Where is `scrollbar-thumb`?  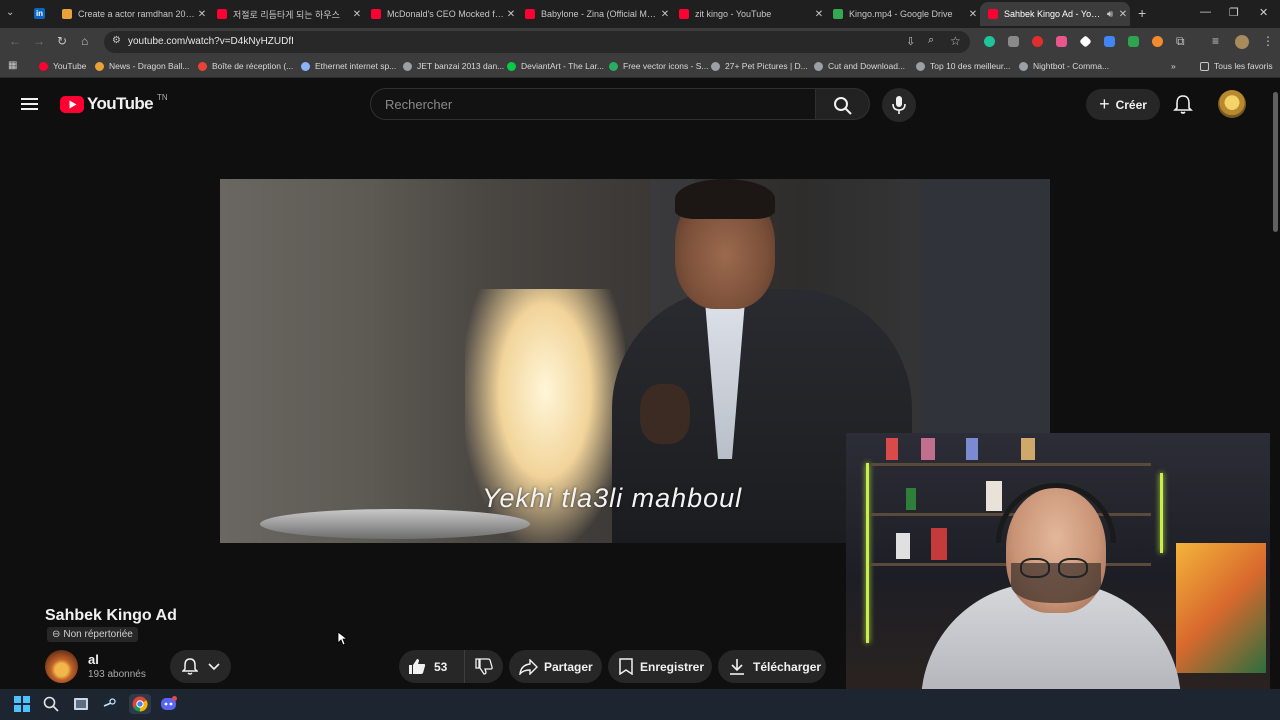
scrollbar-thumb is located at coordinates (1275, 162).